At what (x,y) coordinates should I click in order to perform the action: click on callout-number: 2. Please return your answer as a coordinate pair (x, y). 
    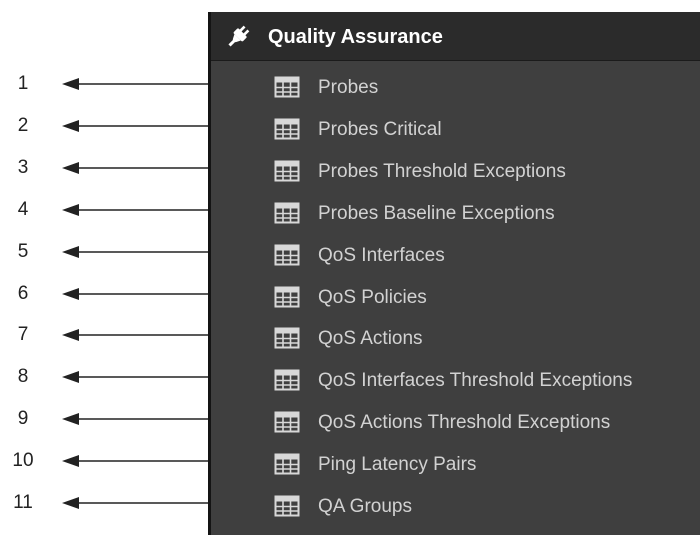
    Looking at the image, I should click on (23, 125).